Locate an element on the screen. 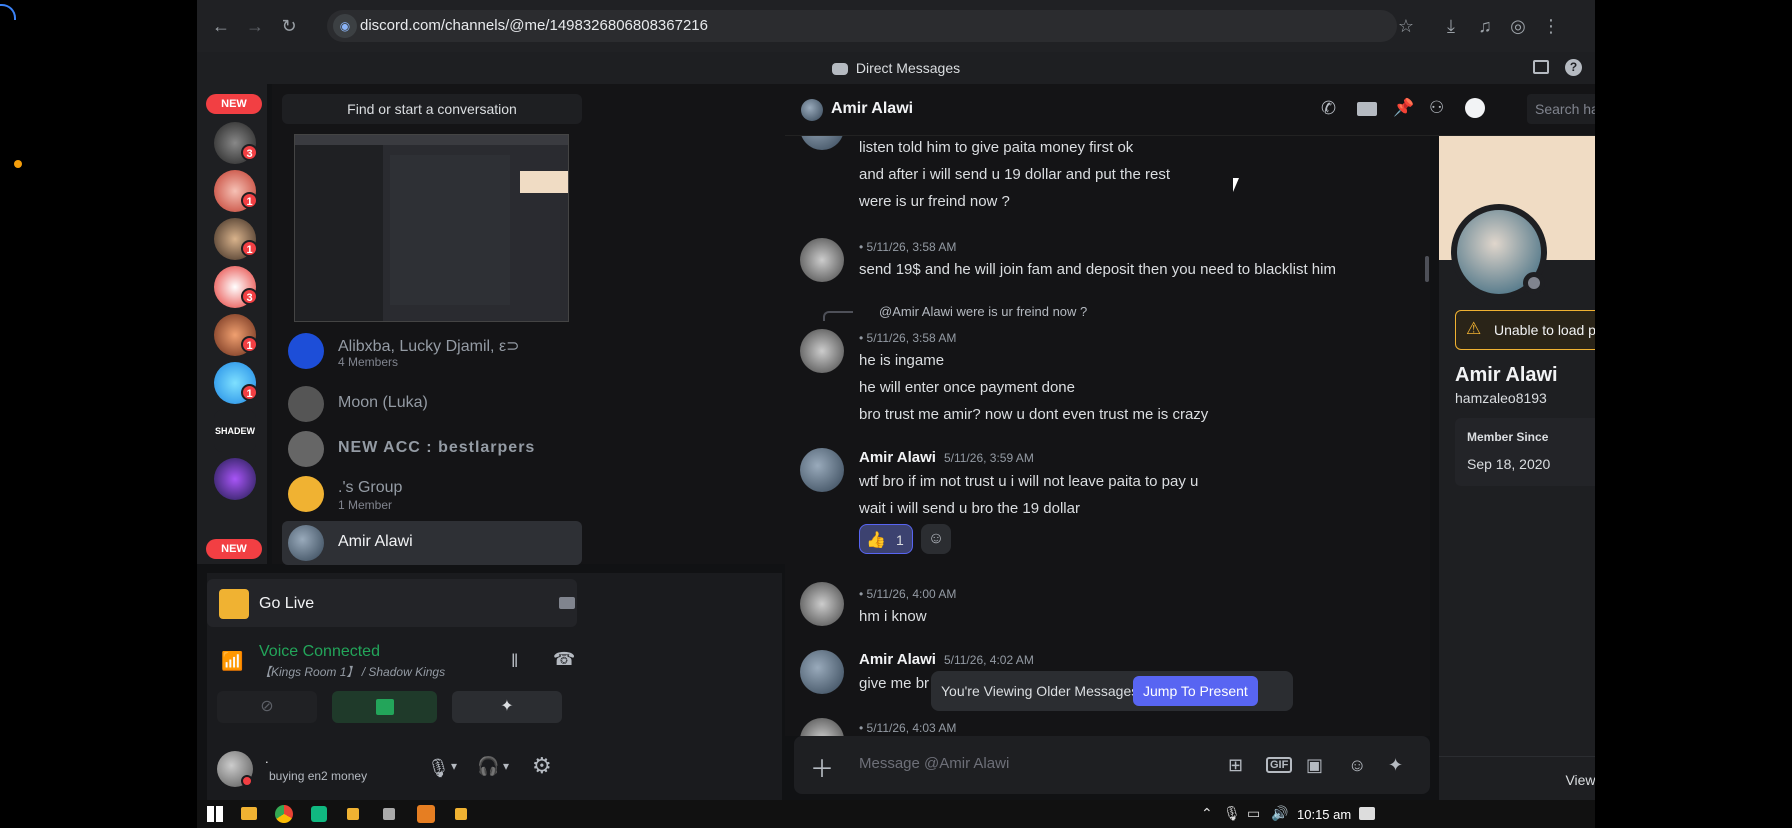 This screenshot has height=828, width=1792. server-icon: SHADEW is located at coordinates (235, 431).